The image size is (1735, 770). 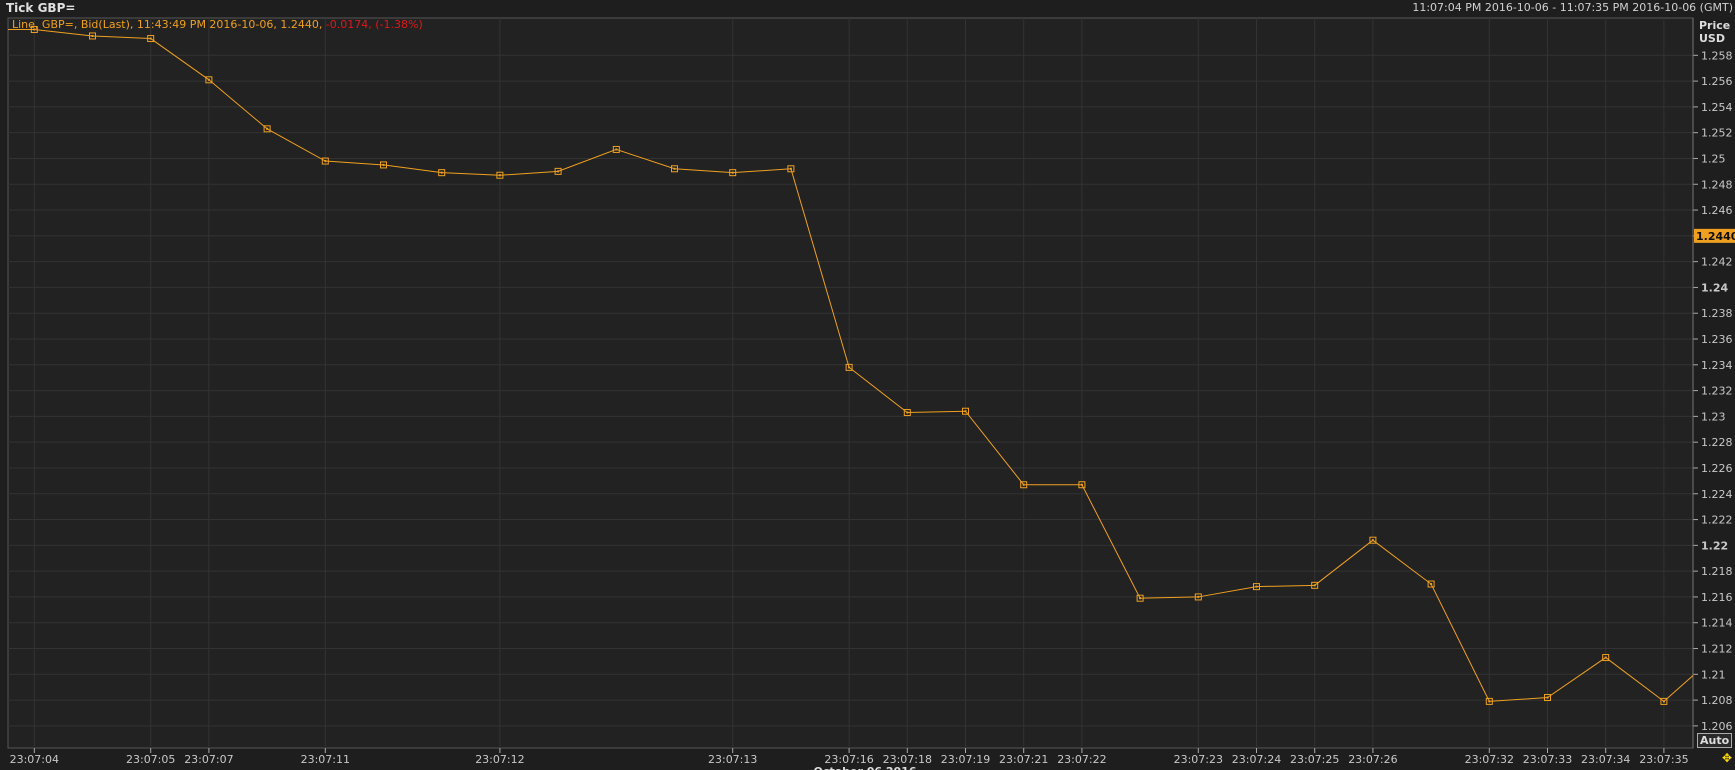 What do you see at coordinates (1727, 758) in the screenshot?
I see `pan-arrows-icon: ✥` at bounding box center [1727, 758].